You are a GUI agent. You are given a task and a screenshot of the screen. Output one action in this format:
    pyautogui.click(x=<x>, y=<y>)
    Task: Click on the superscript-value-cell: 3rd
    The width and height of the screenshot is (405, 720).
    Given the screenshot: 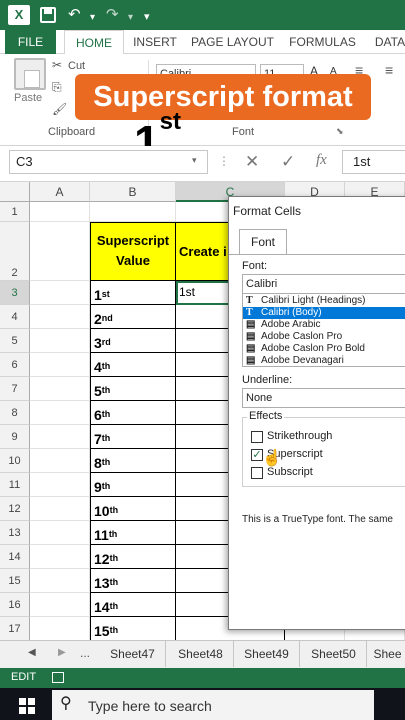 What is the action you would take?
    pyautogui.click(x=133, y=341)
    